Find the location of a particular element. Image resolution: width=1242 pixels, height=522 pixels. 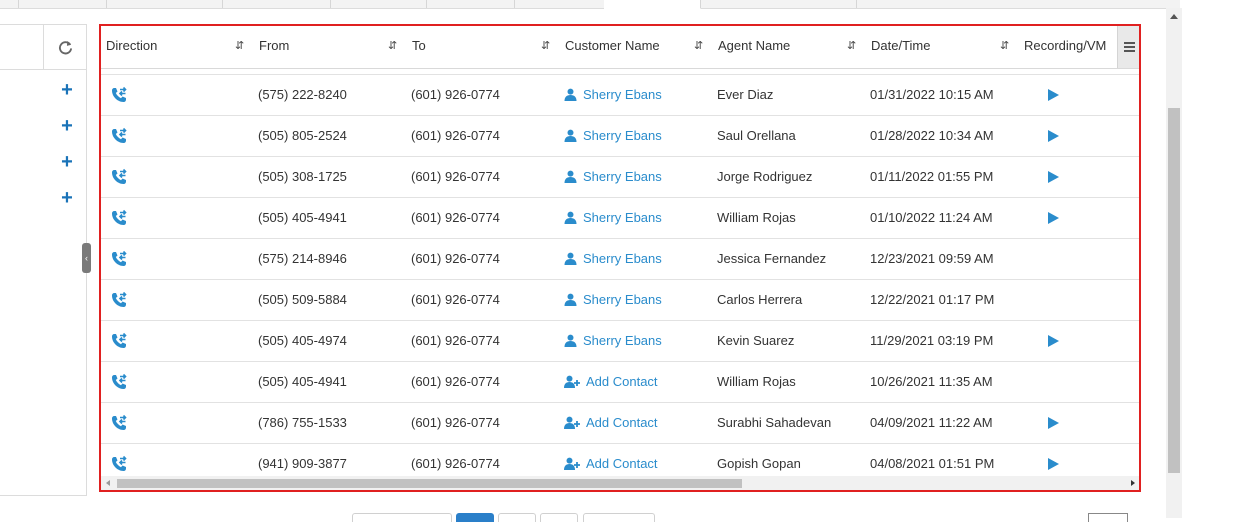

date-time-cell: 01/28/2022 10:34 AM is located at coordinates (932, 135).